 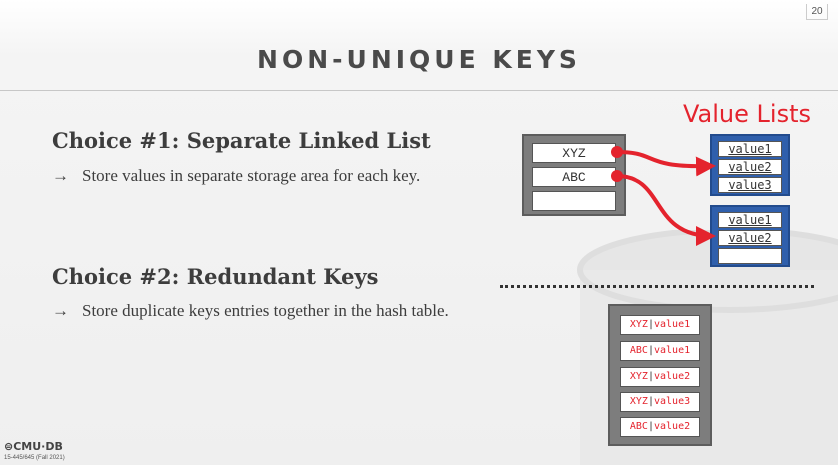 I want to click on redundant-slot: ABC|value2, so click(x=660, y=427).